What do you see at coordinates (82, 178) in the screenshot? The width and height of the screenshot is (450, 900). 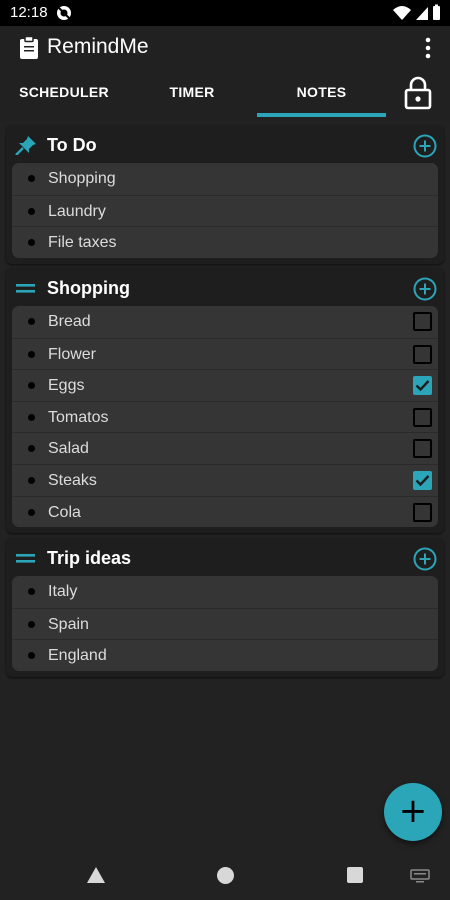 I see `item-text: Shopping` at bounding box center [82, 178].